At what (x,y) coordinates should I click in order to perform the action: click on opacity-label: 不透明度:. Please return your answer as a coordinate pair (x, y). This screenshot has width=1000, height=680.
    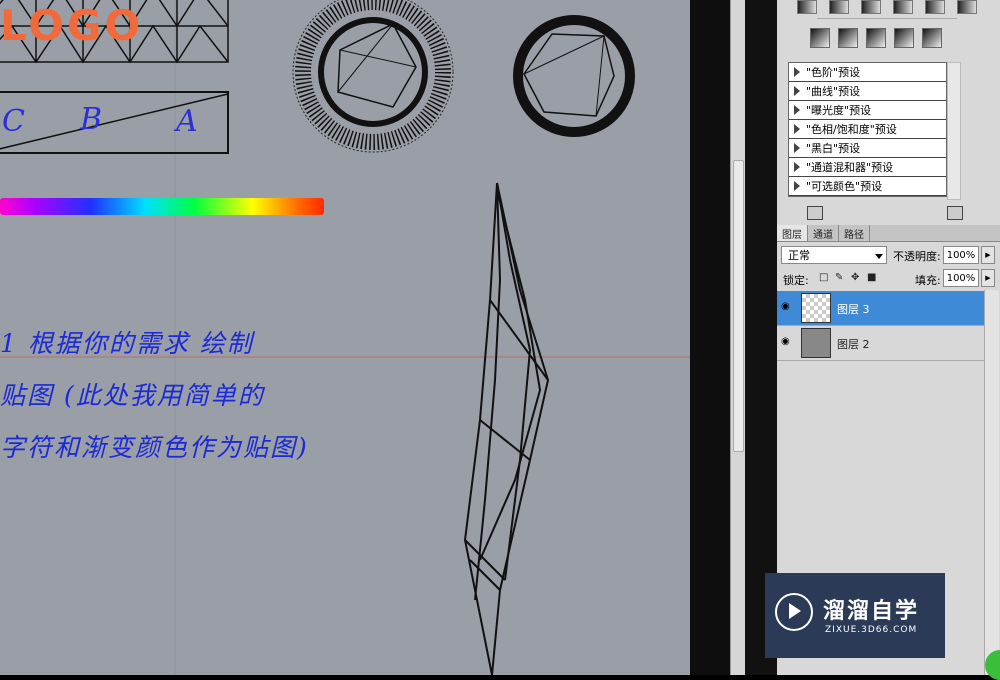
    Looking at the image, I should click on (917, 256).